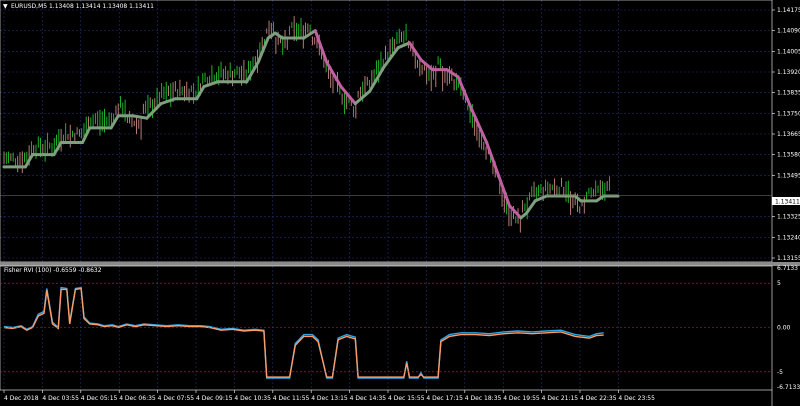 The height and width of the screenshot is (406, 800). I want to click on time-tick-label: 4 Dec 05:15, so click(99, 398).